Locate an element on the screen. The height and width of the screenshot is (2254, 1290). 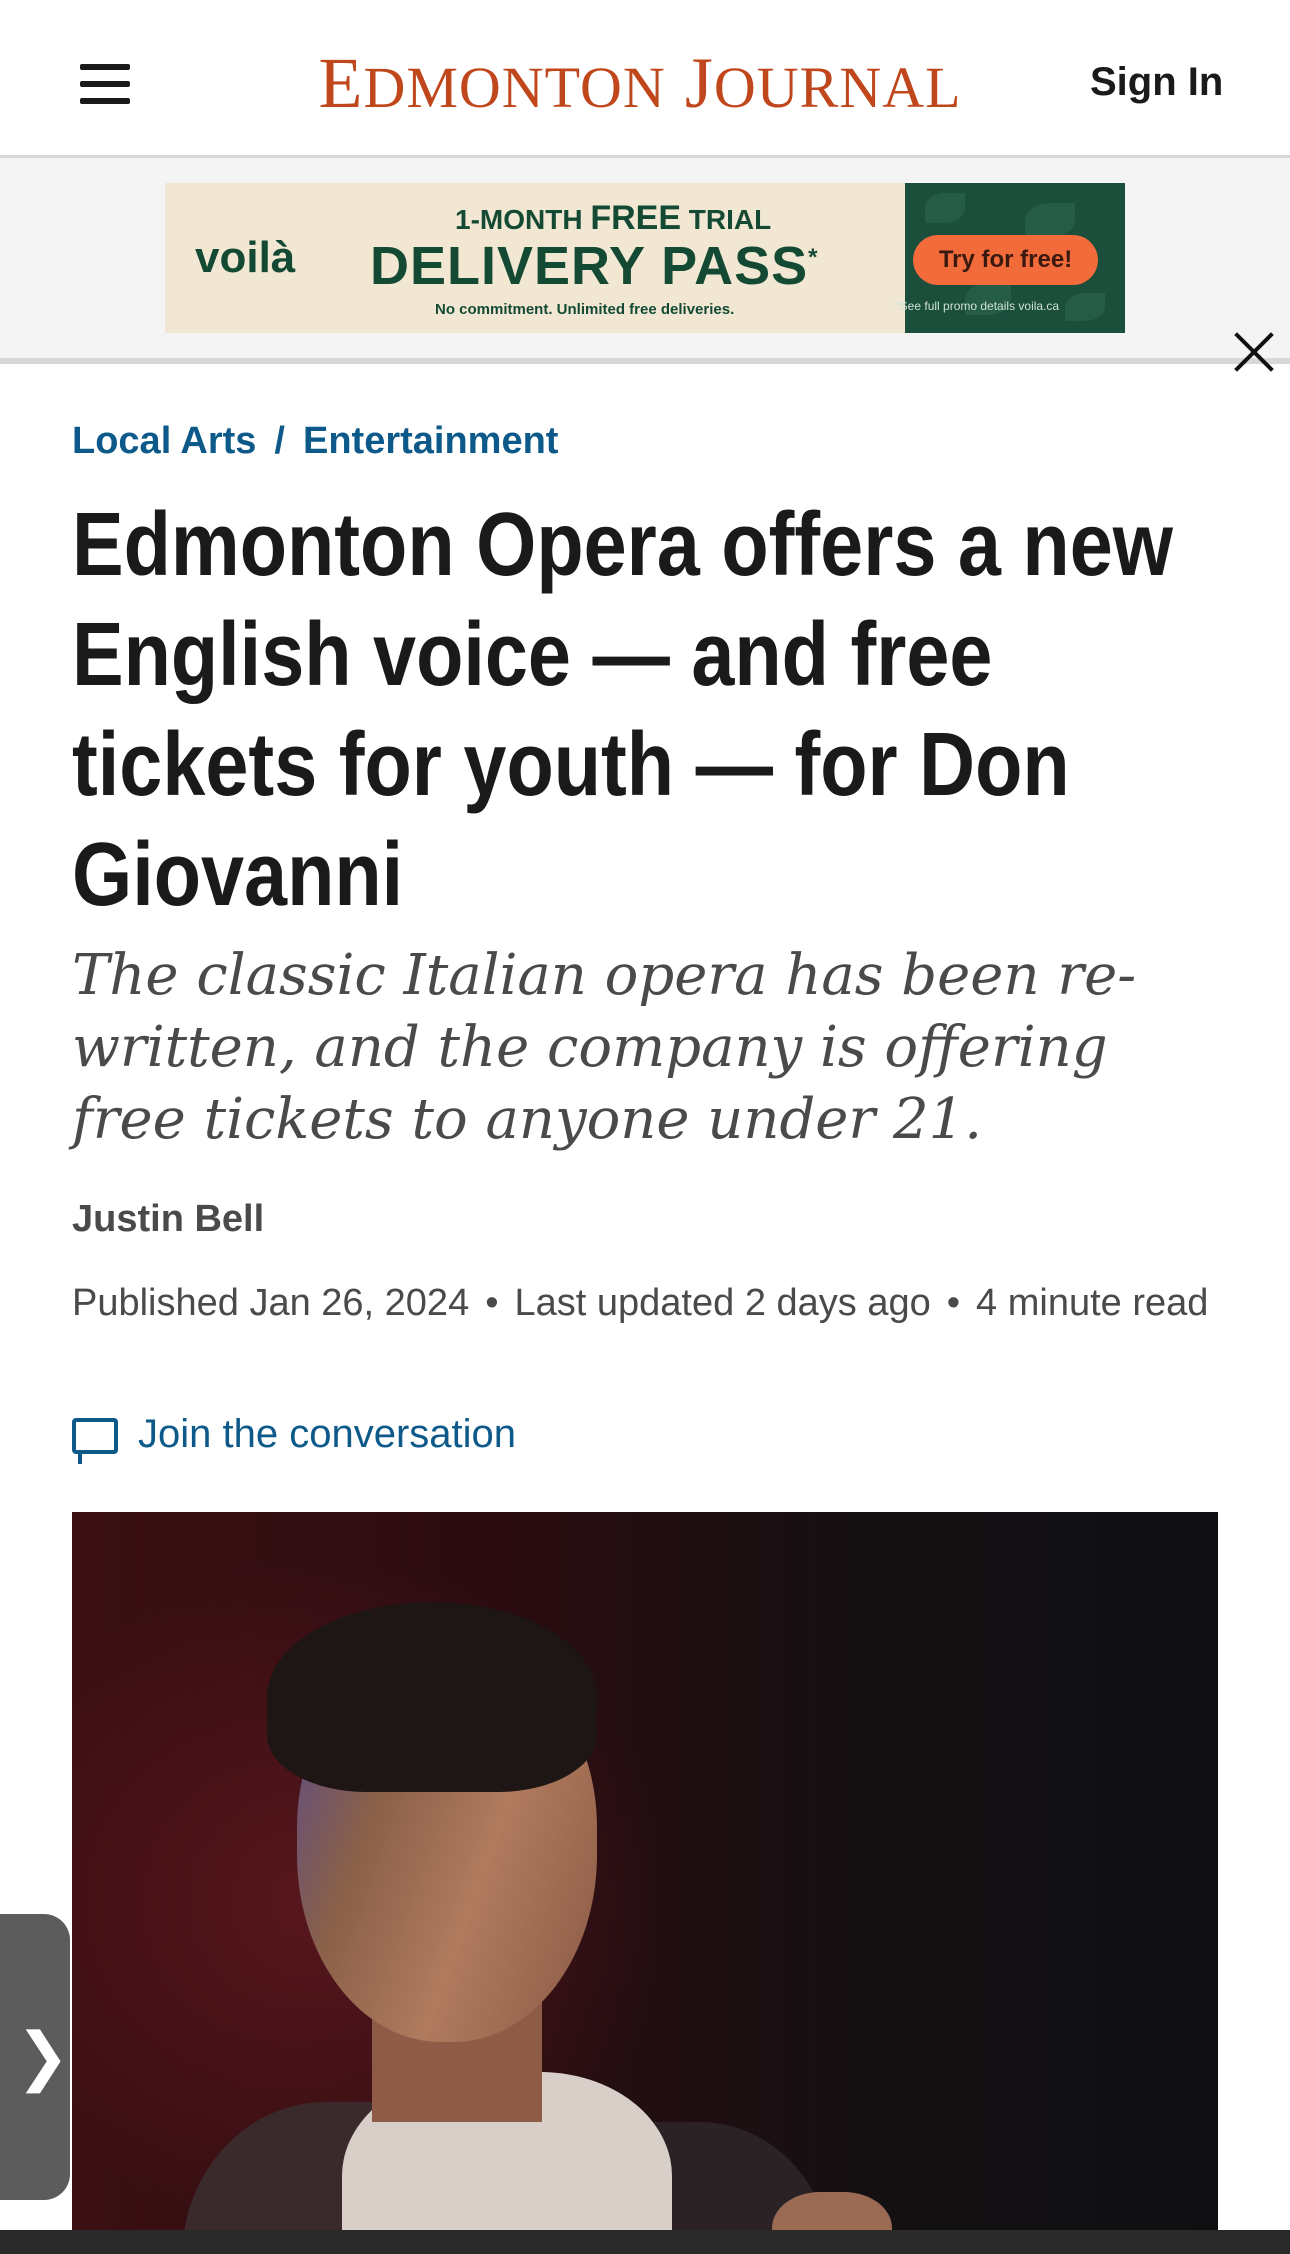
bottom-bar is located at coordinates (645, 2242).